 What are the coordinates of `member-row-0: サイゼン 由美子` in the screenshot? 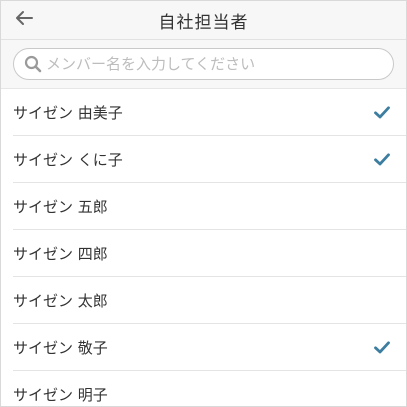 It's located at (203, 112).